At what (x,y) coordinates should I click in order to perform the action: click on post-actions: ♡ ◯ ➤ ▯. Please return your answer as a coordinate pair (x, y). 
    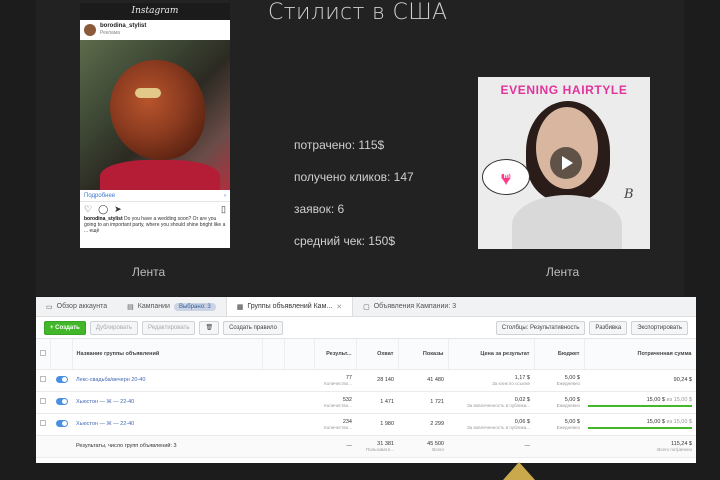
    Looking at the image, I should click on (155, 209).